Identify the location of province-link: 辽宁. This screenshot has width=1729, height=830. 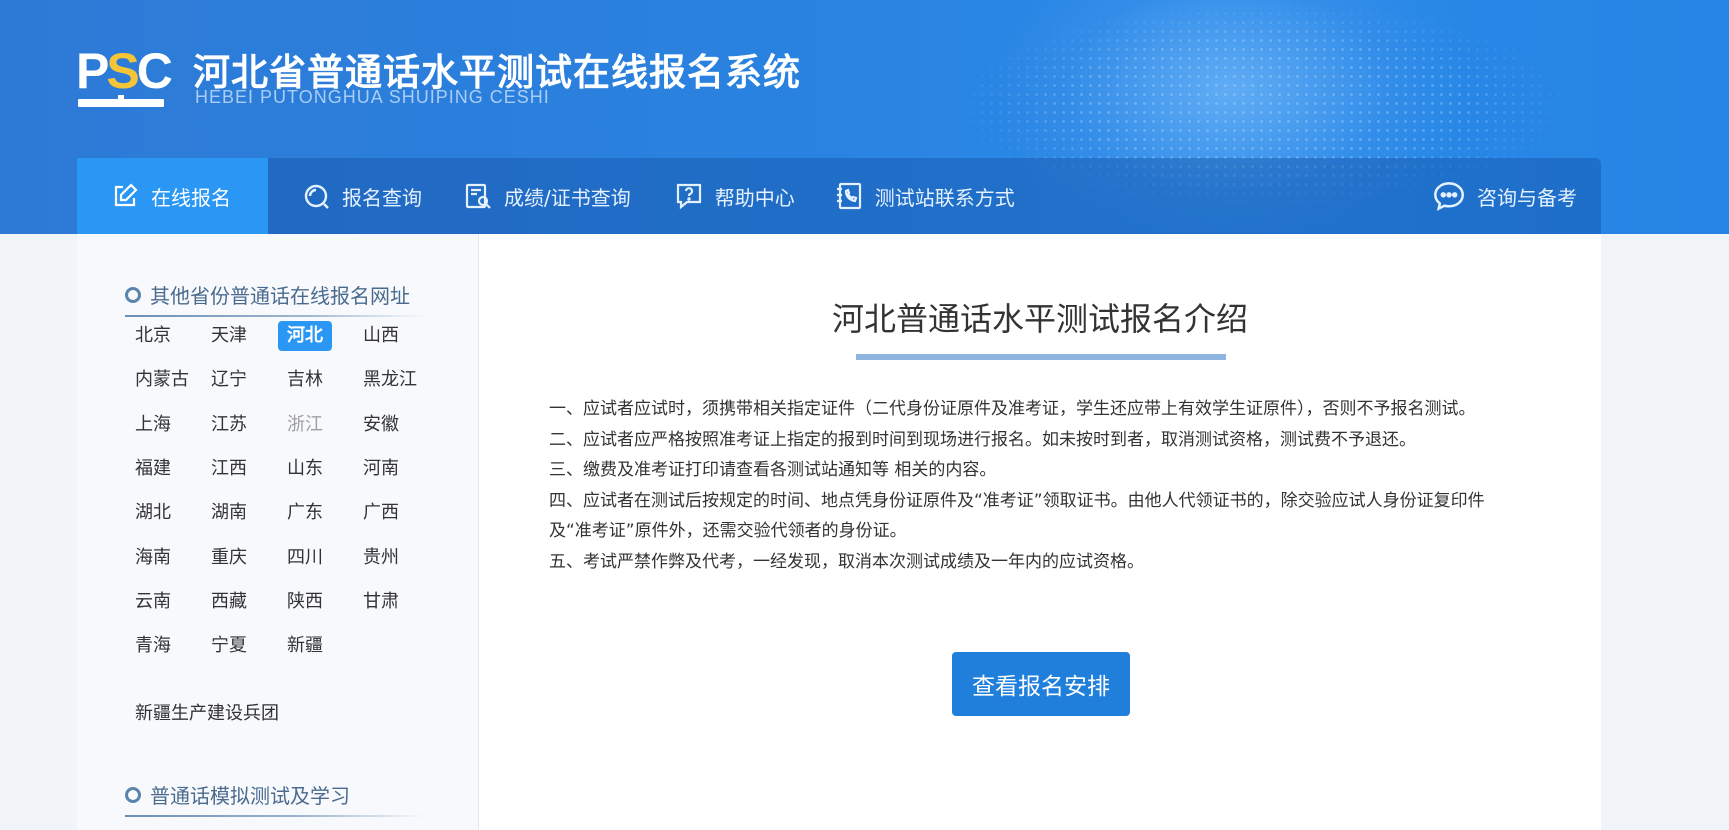
(229, 380).